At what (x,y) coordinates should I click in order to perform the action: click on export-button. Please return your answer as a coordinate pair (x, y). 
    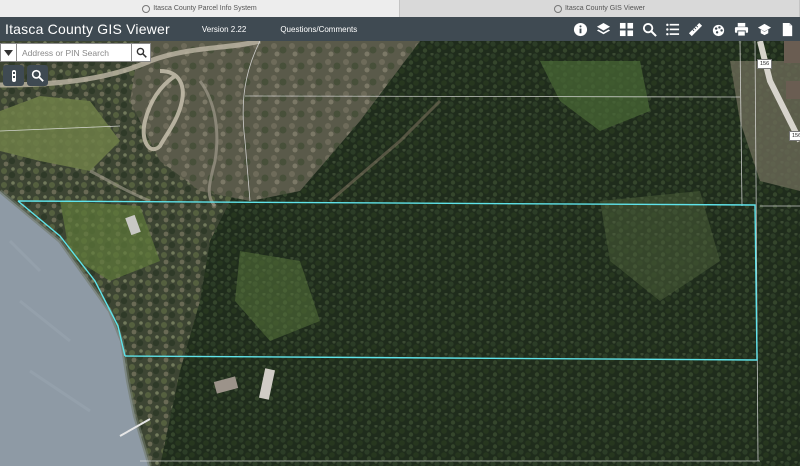
    Looking at the image, I should click on (787, 29).